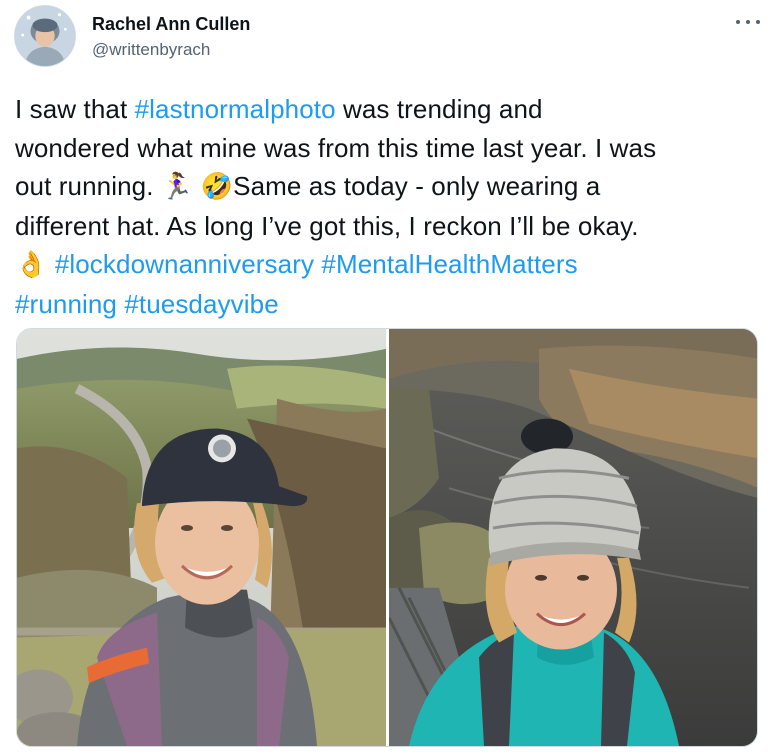 This screenshot has height=755, width=780. Describe the element at coordinates (171, 24) in the screenshot. I see `author-name: Rachel Ann Cullen` at that location.